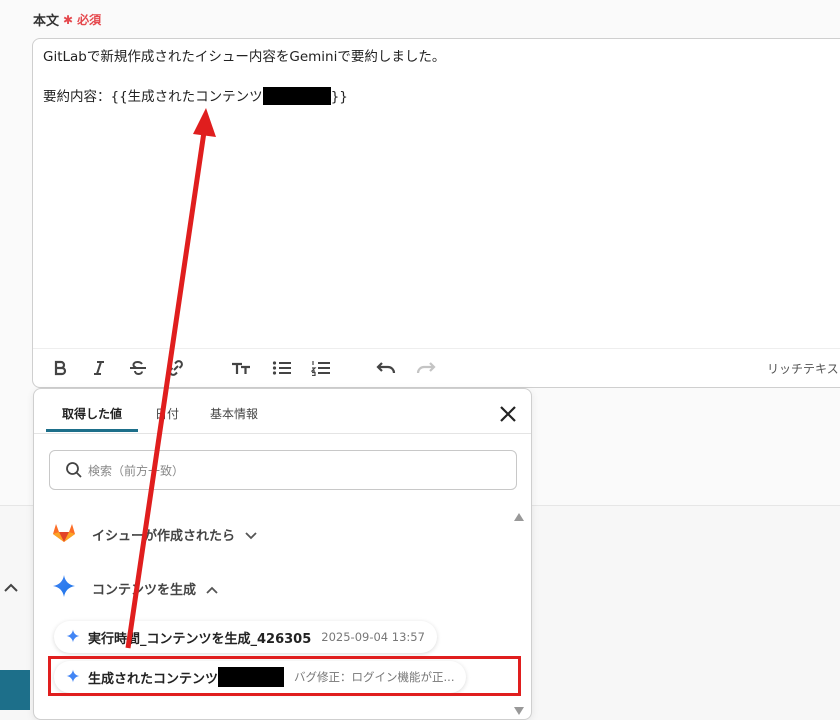 This screenshot has width=840, height=720. Describe the element at coordinates (92, 413) in the screenshot. I see `tab-acquired-values: 取得した値` at that location.